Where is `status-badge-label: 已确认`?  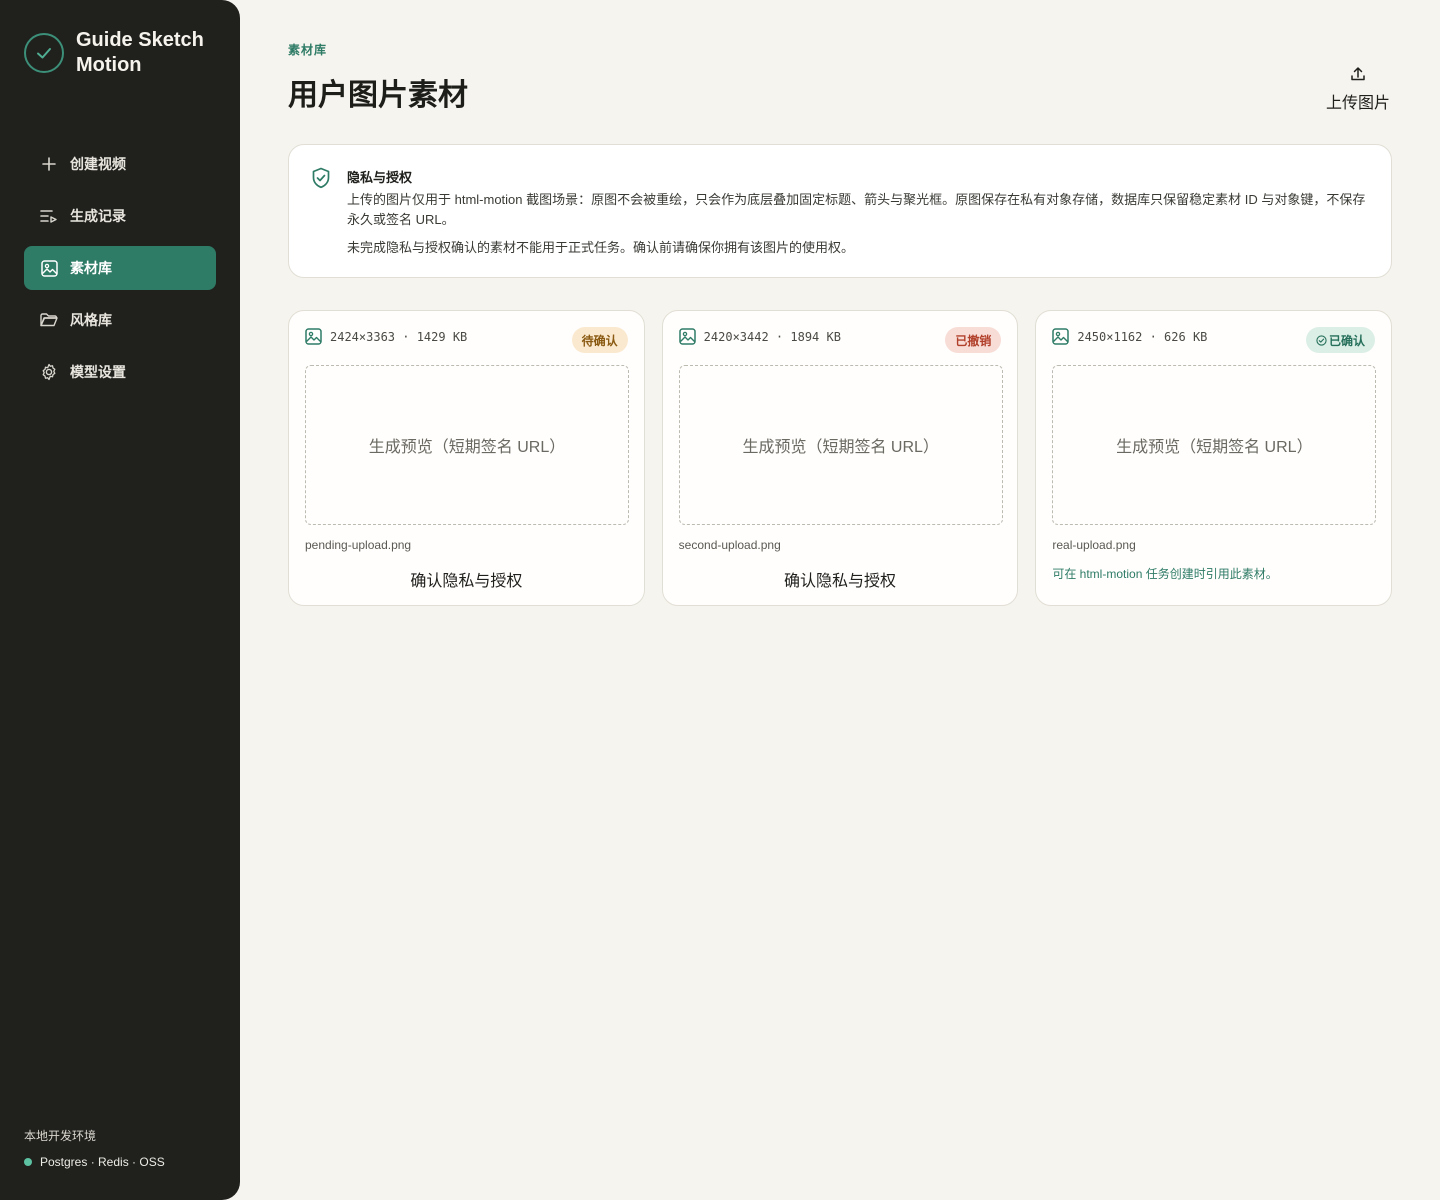 status-badge-label: 已确认 is located at coordinates (1347, 340).